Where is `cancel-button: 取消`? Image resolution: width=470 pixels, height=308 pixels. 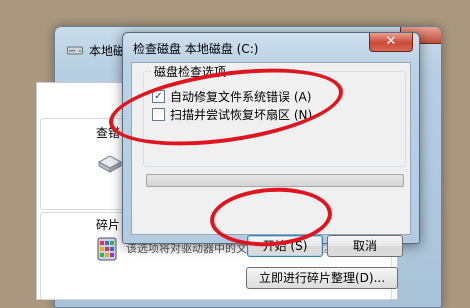 cancel-button: 取消 is located at coordinates (365, 246).